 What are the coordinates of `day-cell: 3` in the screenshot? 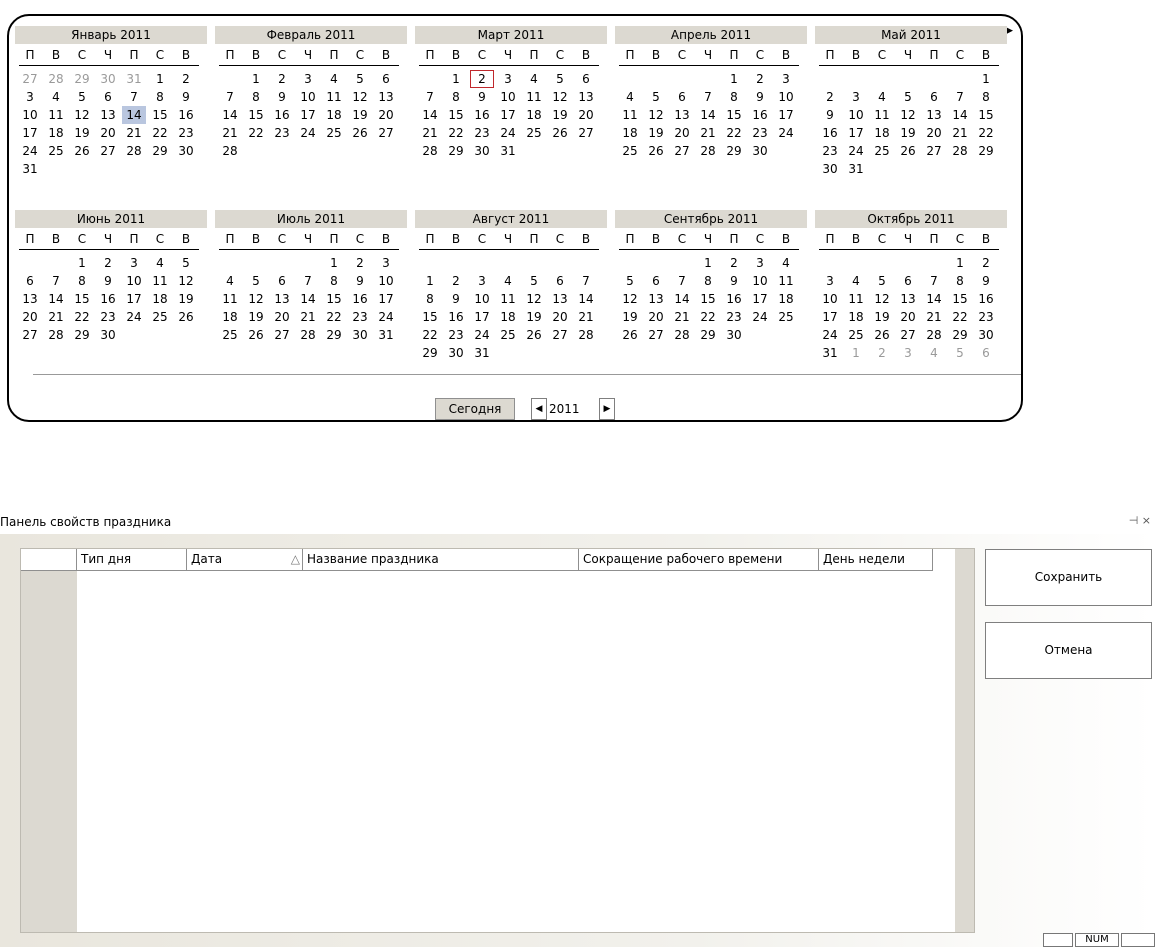 It's located at (830, 281).